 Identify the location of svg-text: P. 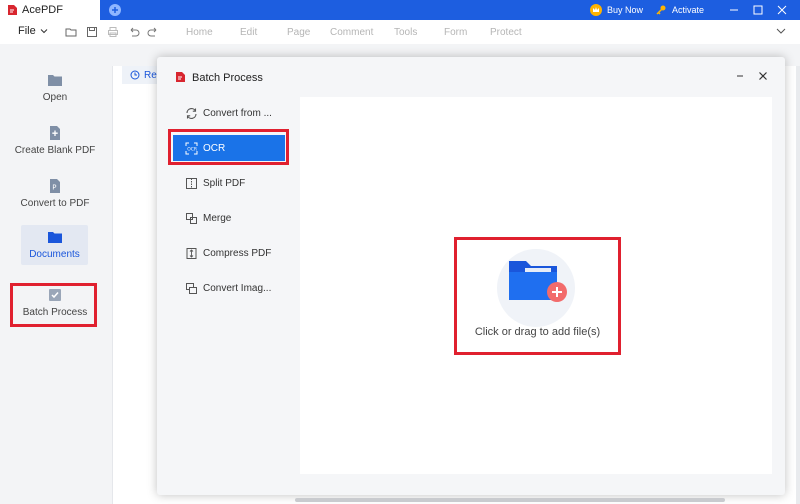
(54, 188).